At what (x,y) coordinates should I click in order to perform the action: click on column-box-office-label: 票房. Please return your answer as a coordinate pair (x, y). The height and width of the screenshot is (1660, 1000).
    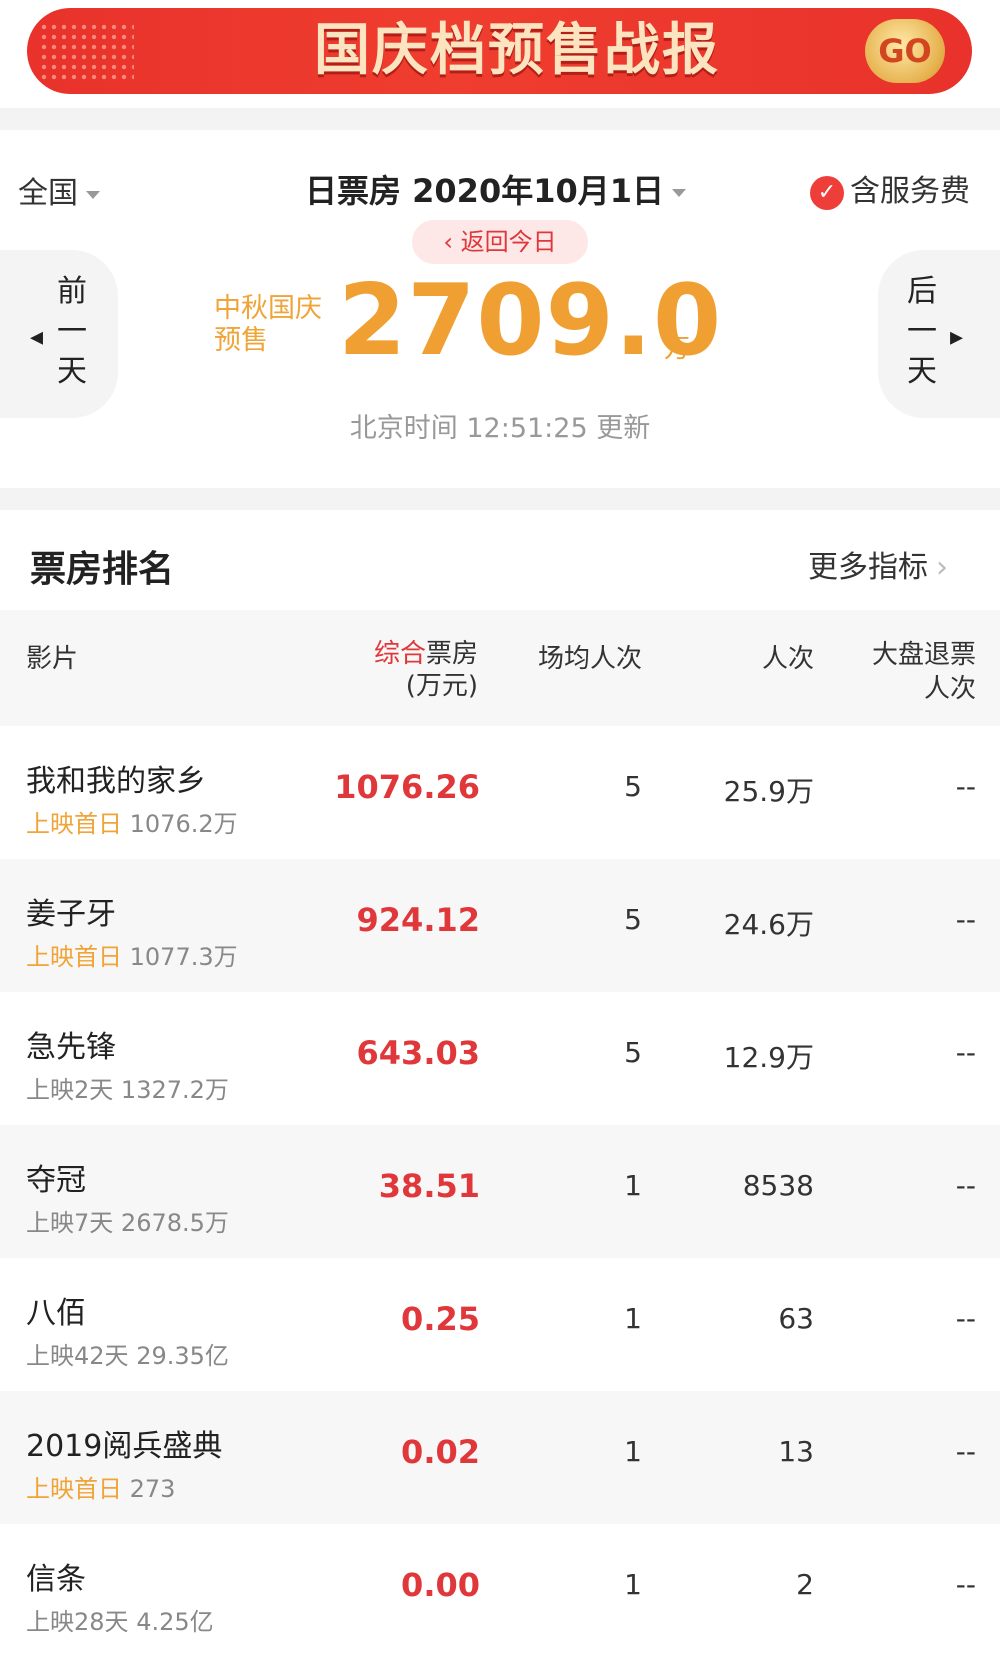
    Looking at the image, I should click on (451, 654).